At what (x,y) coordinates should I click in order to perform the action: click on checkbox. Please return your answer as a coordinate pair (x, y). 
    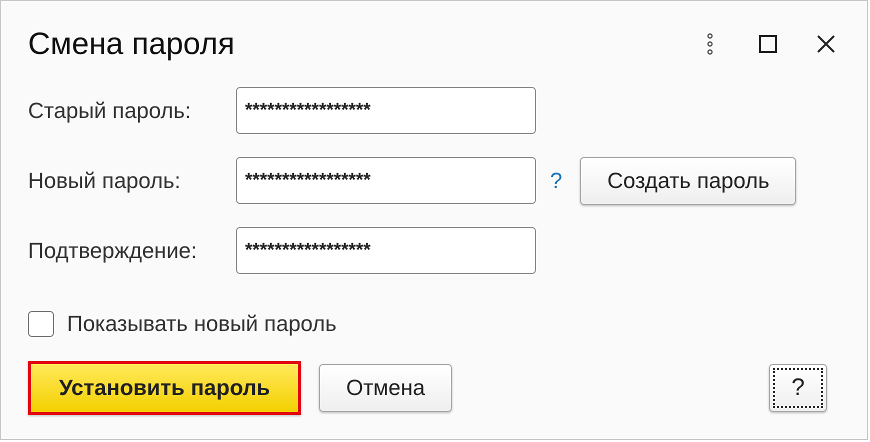
    Looking at the image, I should click on (41, 324).